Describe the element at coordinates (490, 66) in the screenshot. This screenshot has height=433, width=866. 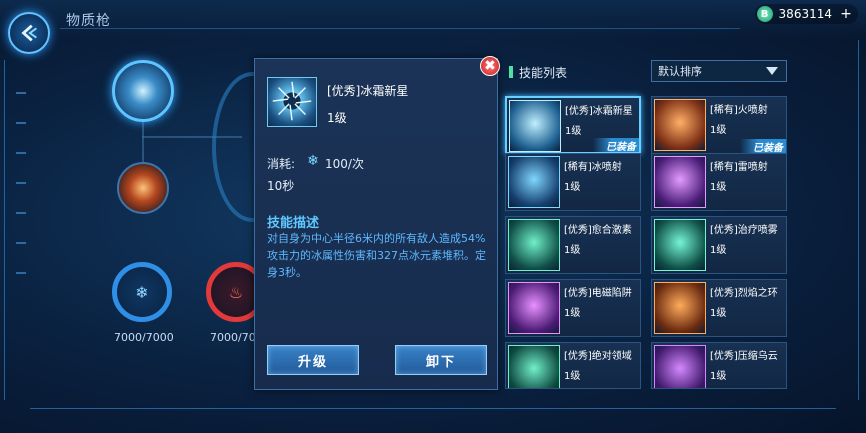
I see `close-icon: ✖` at that location.